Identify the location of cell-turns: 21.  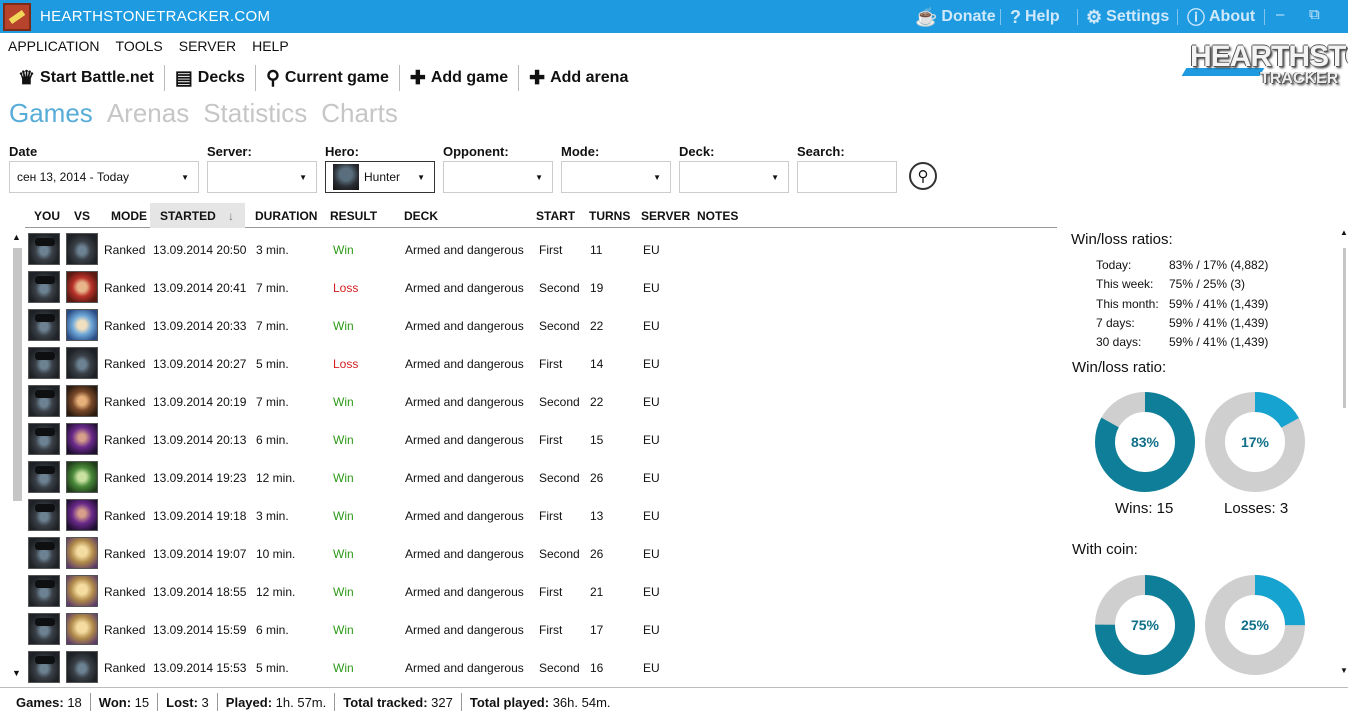
(597, 592).